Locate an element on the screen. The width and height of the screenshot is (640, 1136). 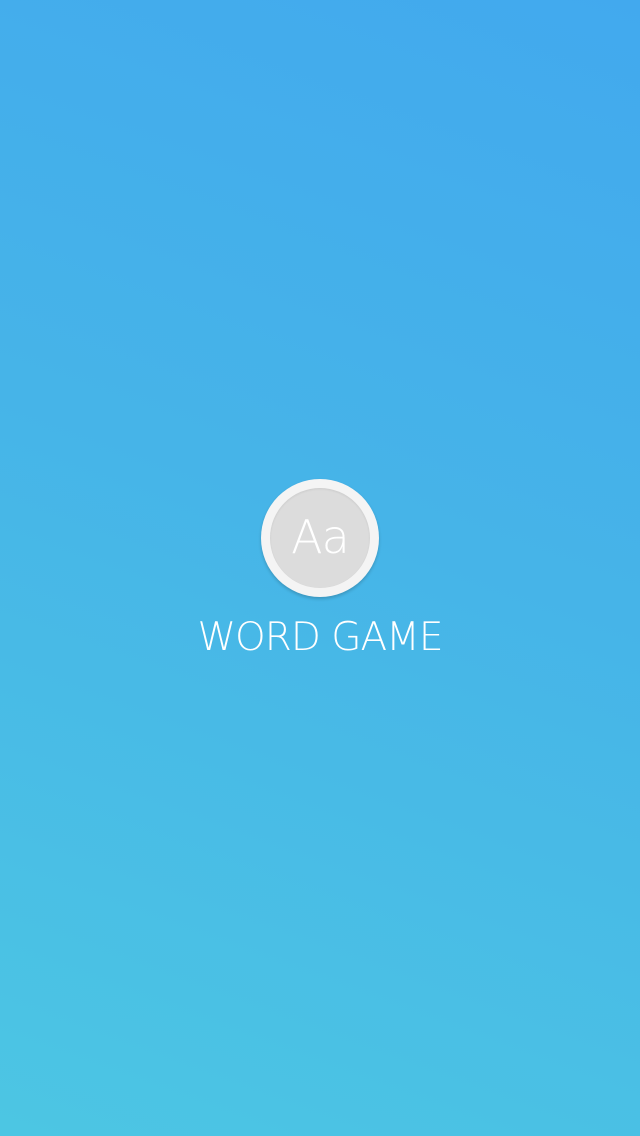
logo-glyph: Aa is located at coordinates (320, 537).